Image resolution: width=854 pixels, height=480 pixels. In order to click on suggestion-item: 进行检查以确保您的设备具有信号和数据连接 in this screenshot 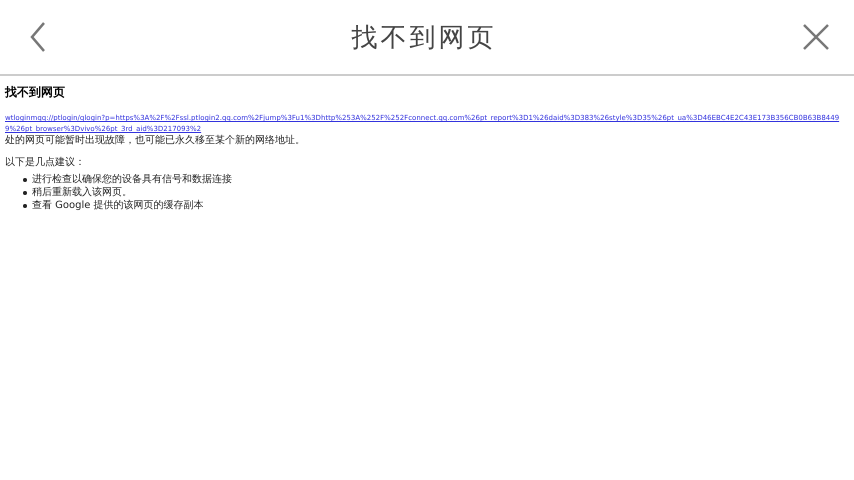, I will do `click(132, 179)`.